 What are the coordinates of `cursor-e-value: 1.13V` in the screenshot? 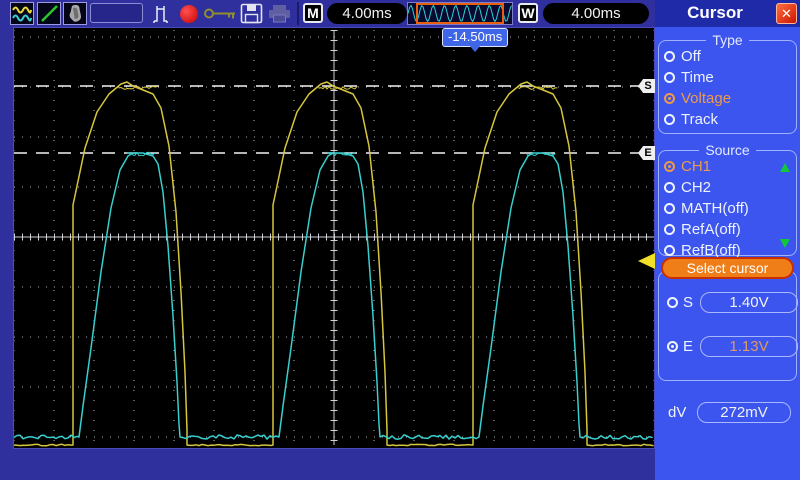 It's located at (749, 346).